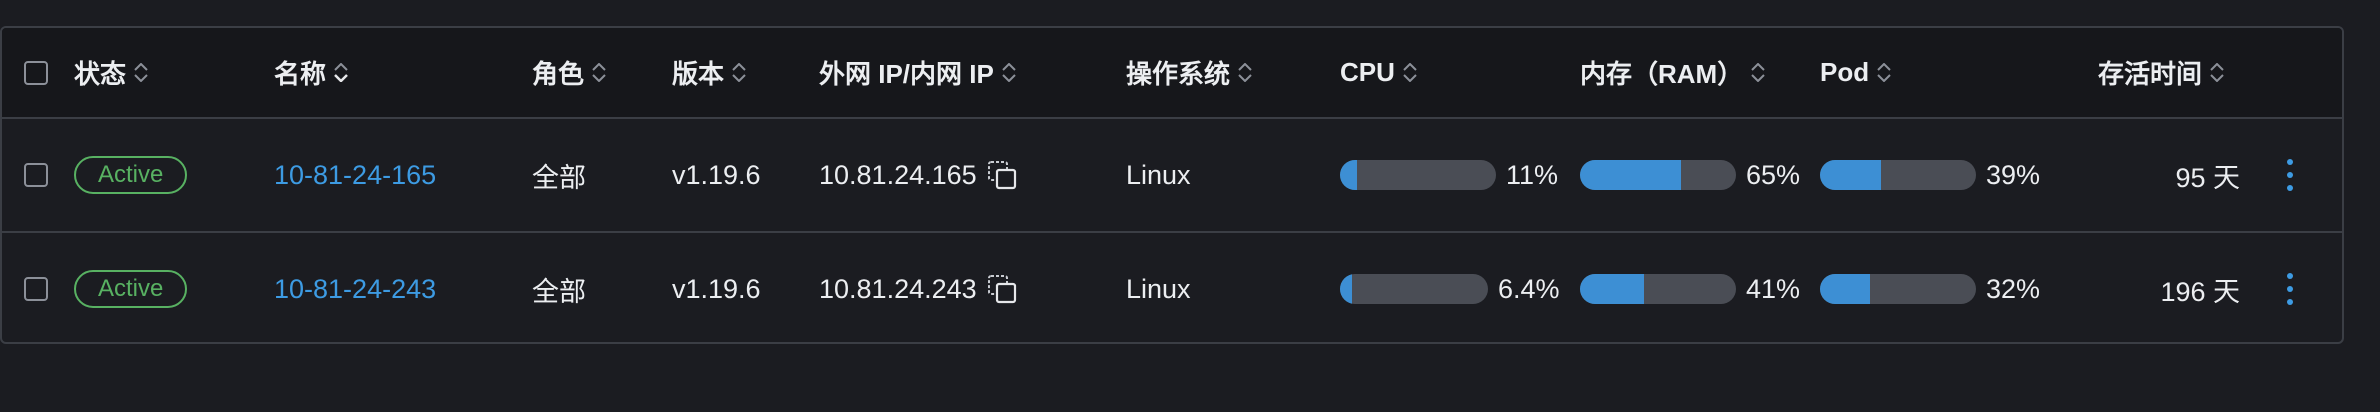 This screenshot has width=2380, height=412. What do you see at coordinates (1855, 72) in the screenshot?
I see `column-header-pod: Pod` at bounding box center [1855, 72].